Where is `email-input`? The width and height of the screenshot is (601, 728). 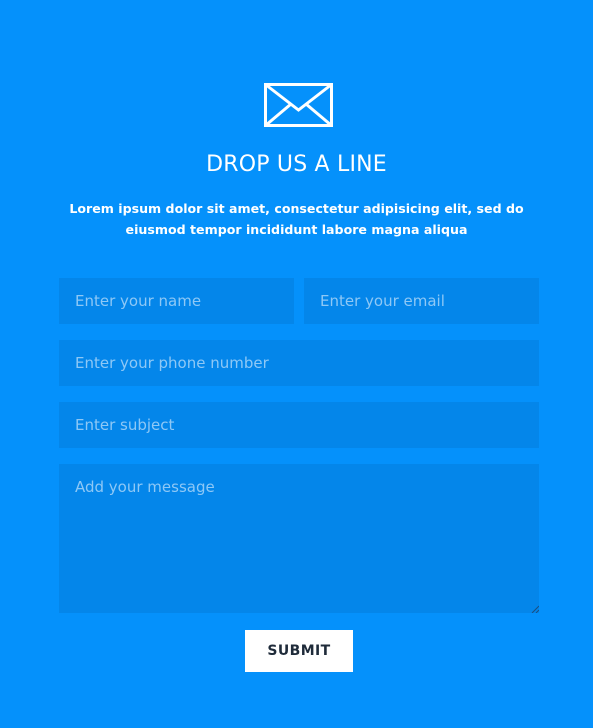
email-input is located at coordinates (421, 301).